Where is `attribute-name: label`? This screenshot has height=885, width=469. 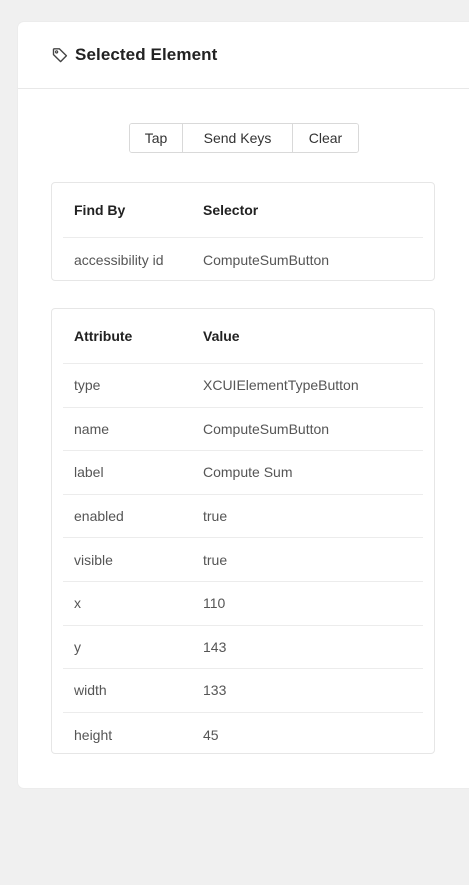
attribute-name: label is located at coordinates (89, 472).